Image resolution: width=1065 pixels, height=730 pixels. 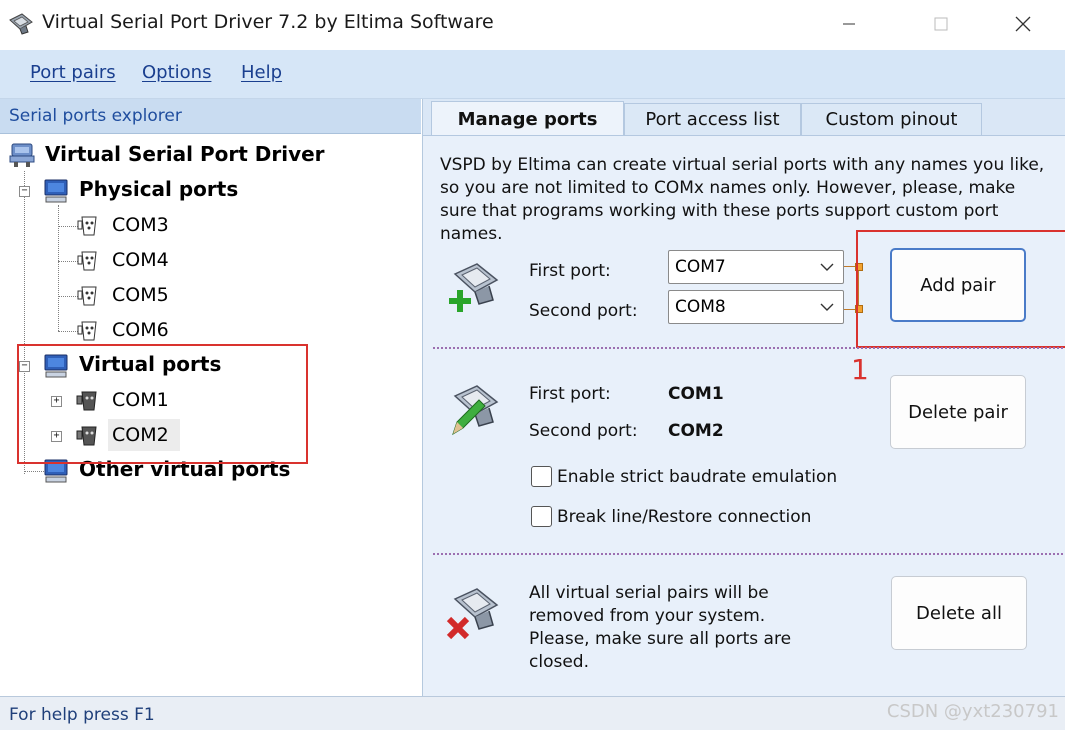 I want to click on delete-first-port-value: COM1, so click(x=696, y=394).